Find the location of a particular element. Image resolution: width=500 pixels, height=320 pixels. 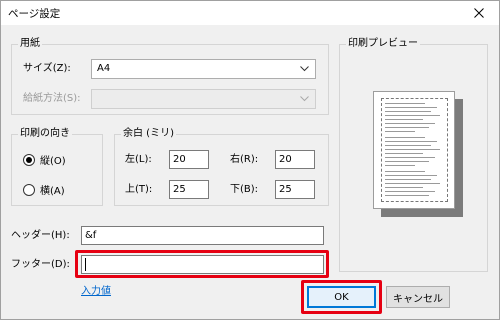

margin-left-input: 20 is located at coordinates (189, 159).